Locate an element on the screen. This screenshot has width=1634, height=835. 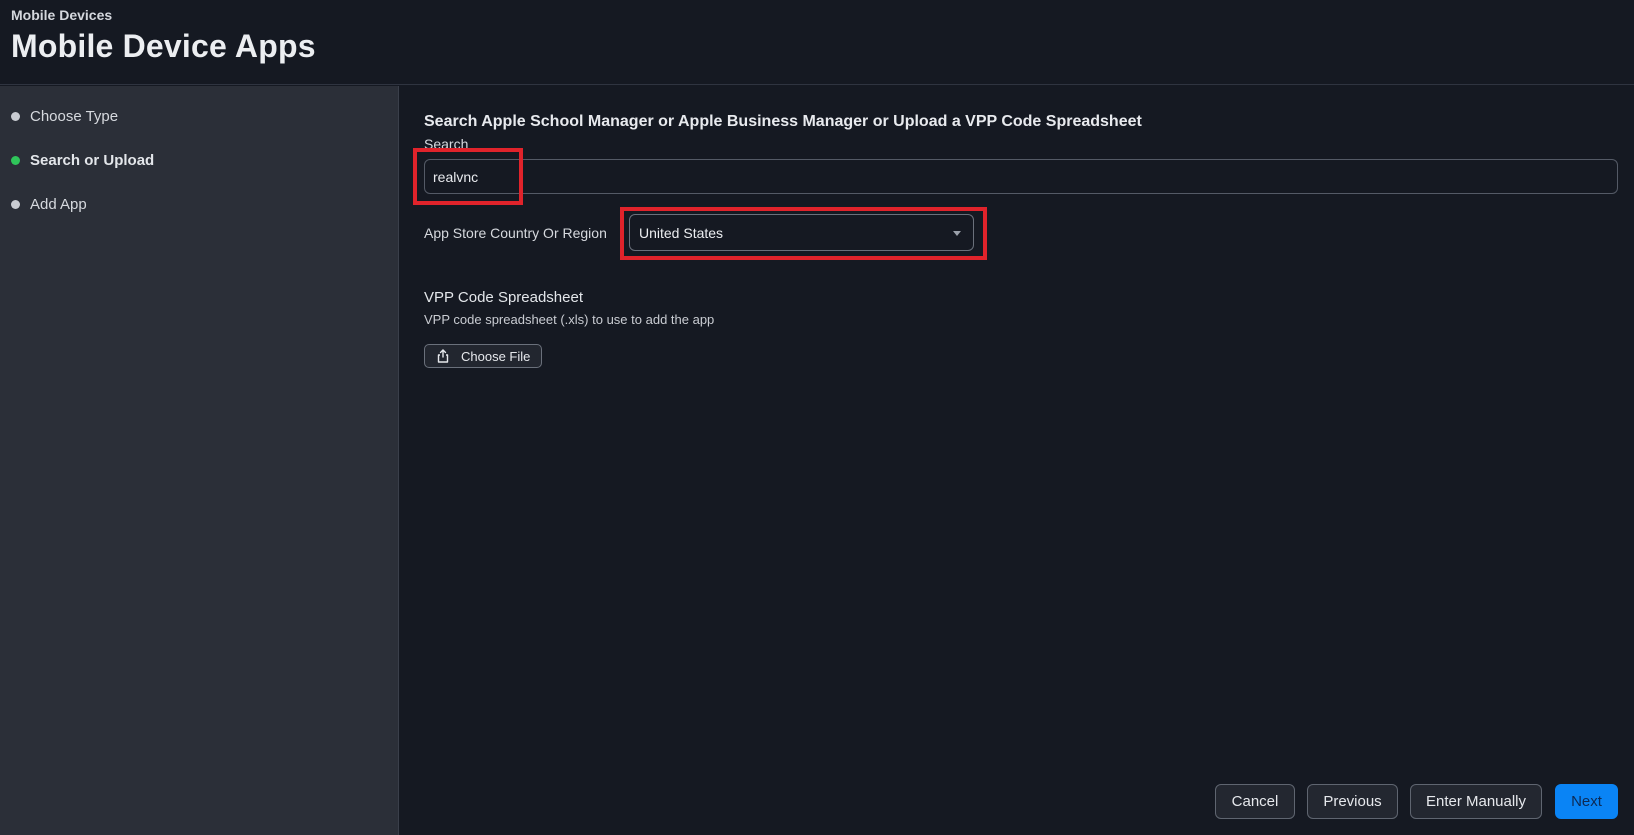
chevron-down-icon is located at coordinates (957, 233).